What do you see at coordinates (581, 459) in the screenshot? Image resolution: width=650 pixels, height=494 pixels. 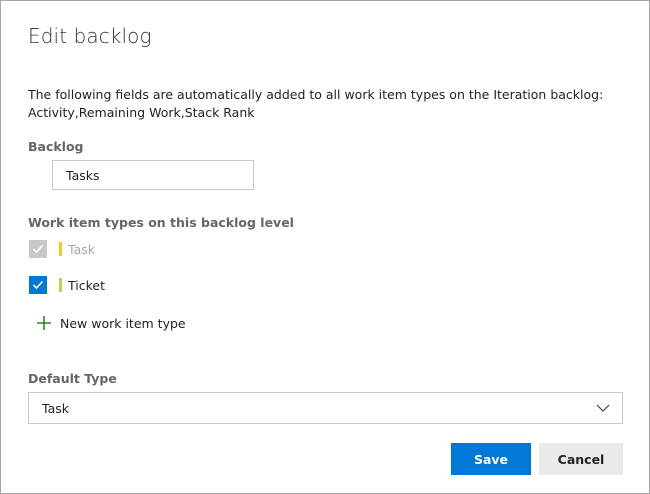 I see `cancel-button: Cancel` at bounding box center [581, 459].